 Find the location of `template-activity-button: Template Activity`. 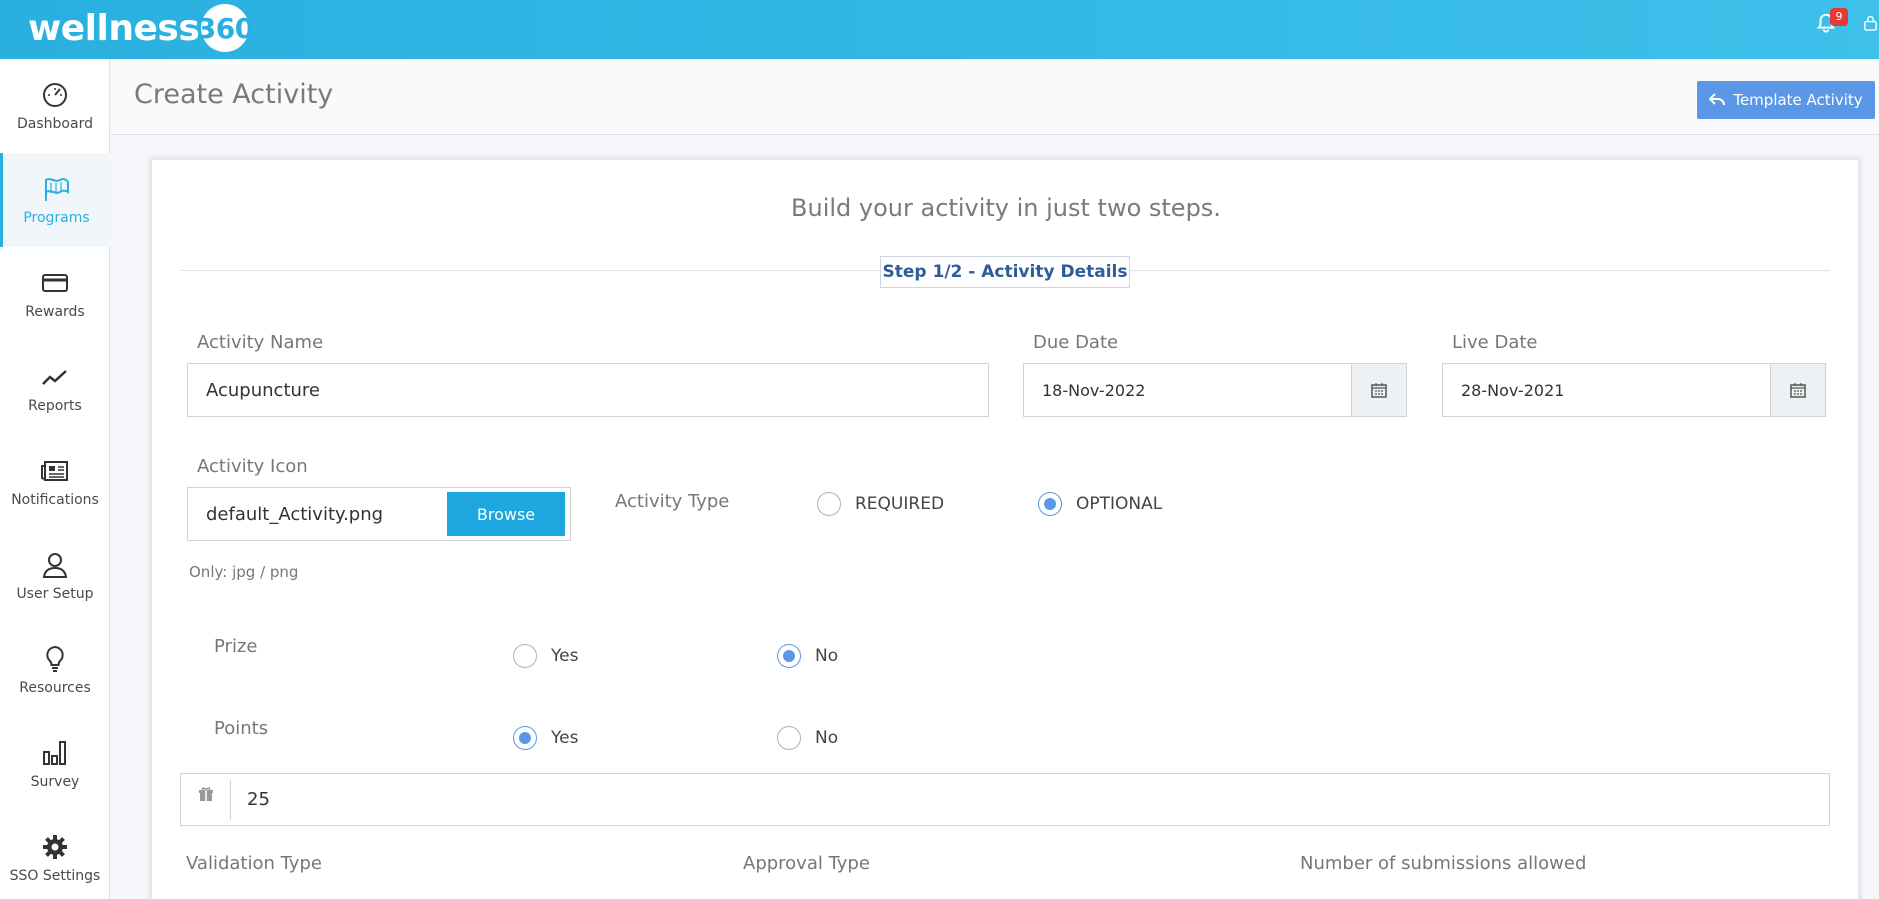

template-activity-button: Template Activity is located at coordinates (1786, 100).